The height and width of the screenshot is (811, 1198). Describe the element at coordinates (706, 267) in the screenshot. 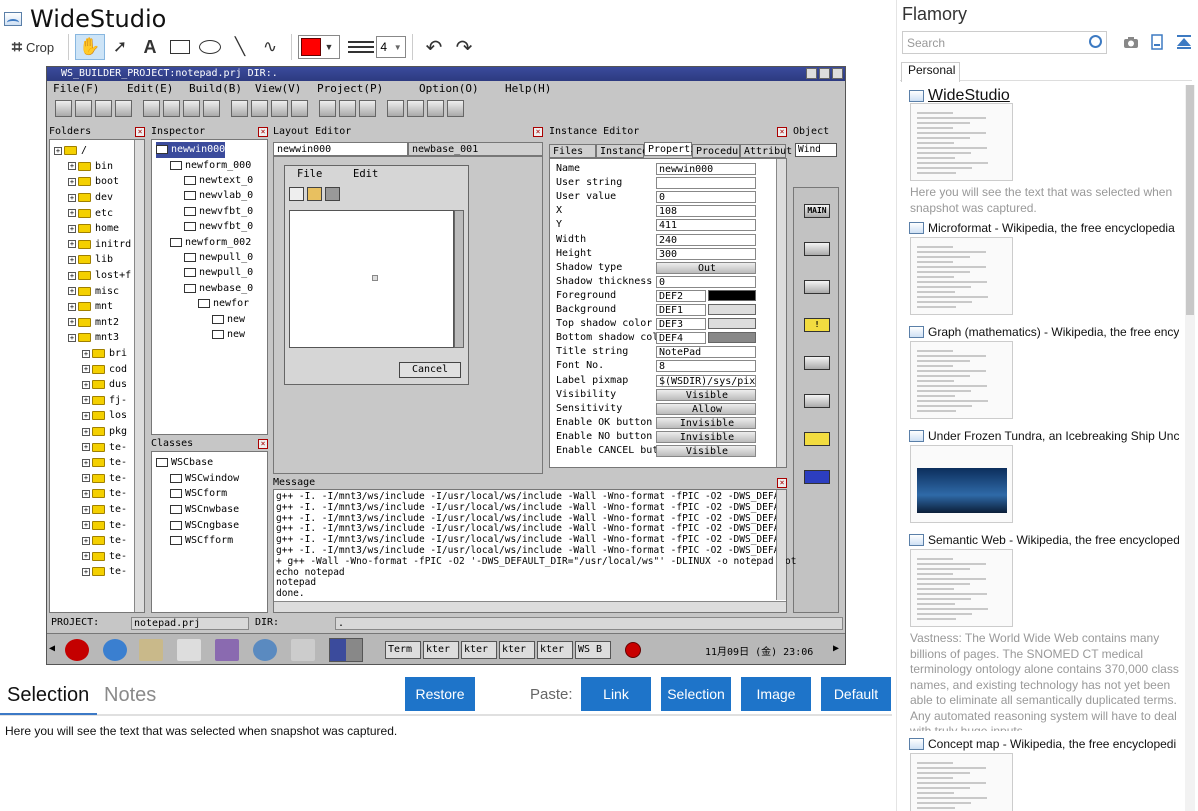

I see `property-value: Out` at that location.